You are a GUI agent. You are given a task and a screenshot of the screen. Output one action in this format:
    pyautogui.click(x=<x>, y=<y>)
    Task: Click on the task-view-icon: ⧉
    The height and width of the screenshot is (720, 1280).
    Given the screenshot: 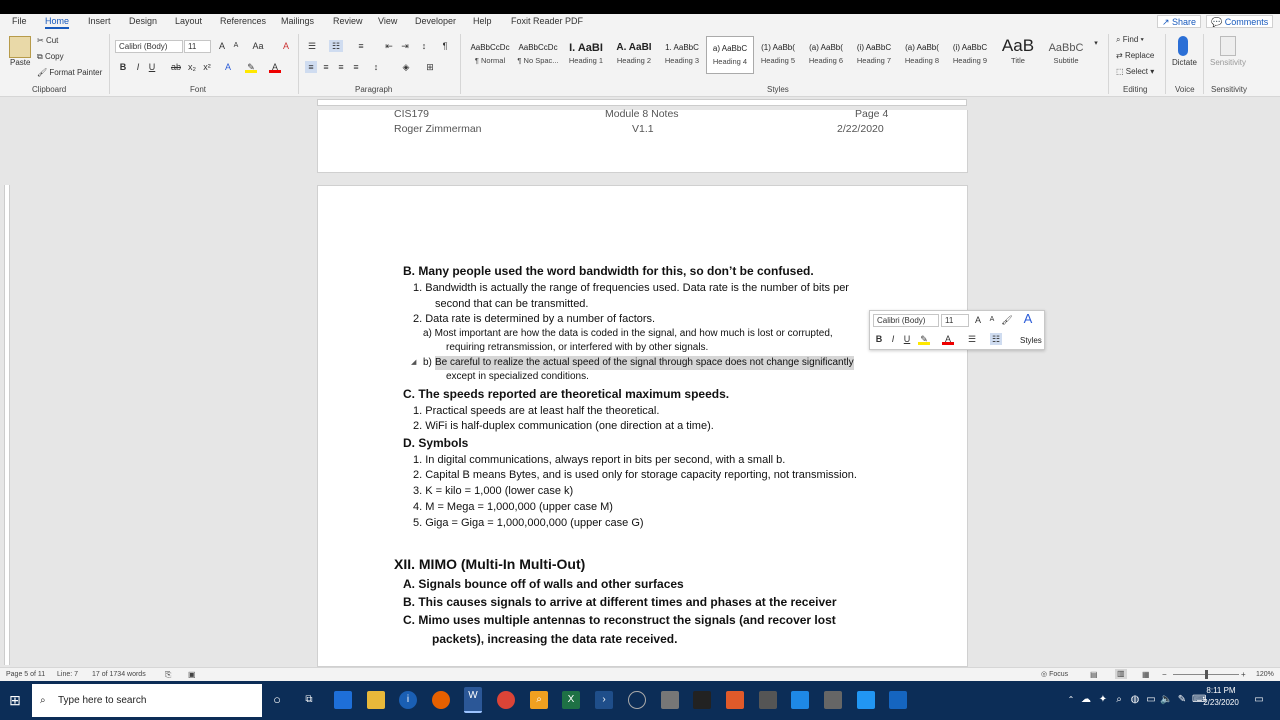 What is the action you would take?
    pyautogui.click(x=309, y=700)
    